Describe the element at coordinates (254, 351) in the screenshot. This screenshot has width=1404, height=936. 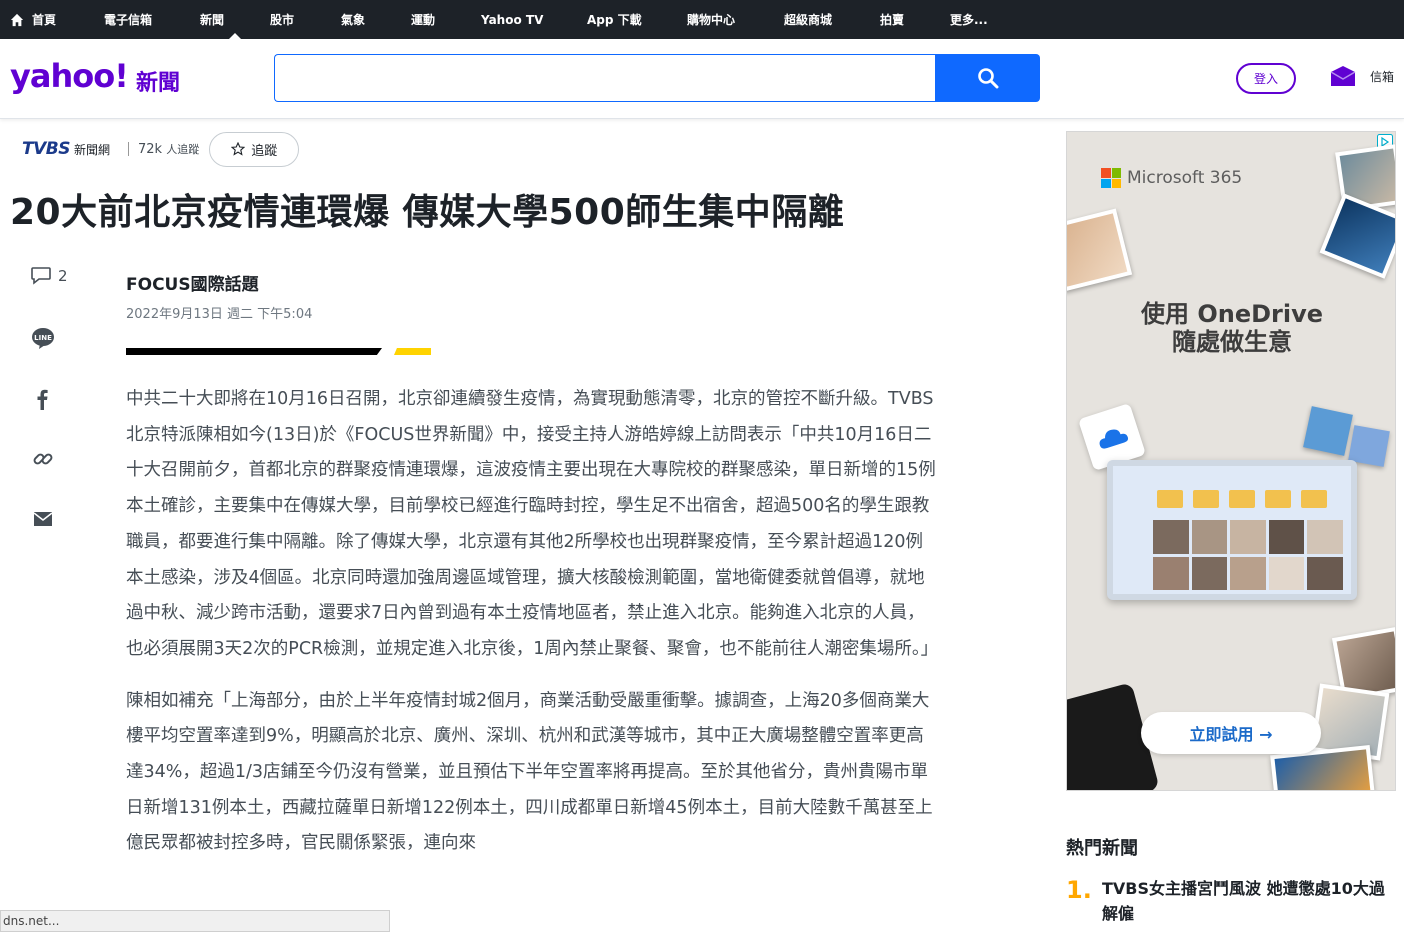
I see `divider-bar-black` at that location.